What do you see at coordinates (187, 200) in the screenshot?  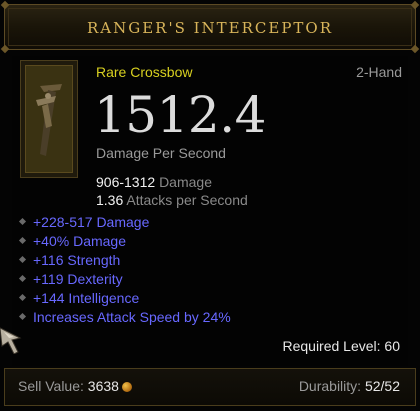 I see `attacks-per-second-label: Attacks per Second` at bounding box center [187, 200].